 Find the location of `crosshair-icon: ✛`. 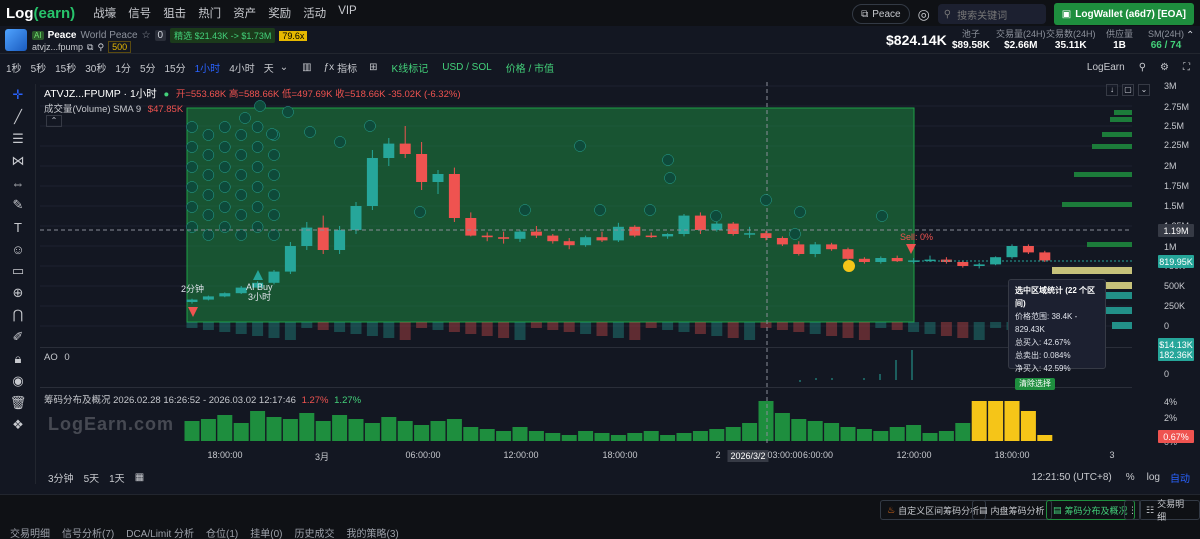

crosshair-icon: ✛ is located at coordinates (18, 95).